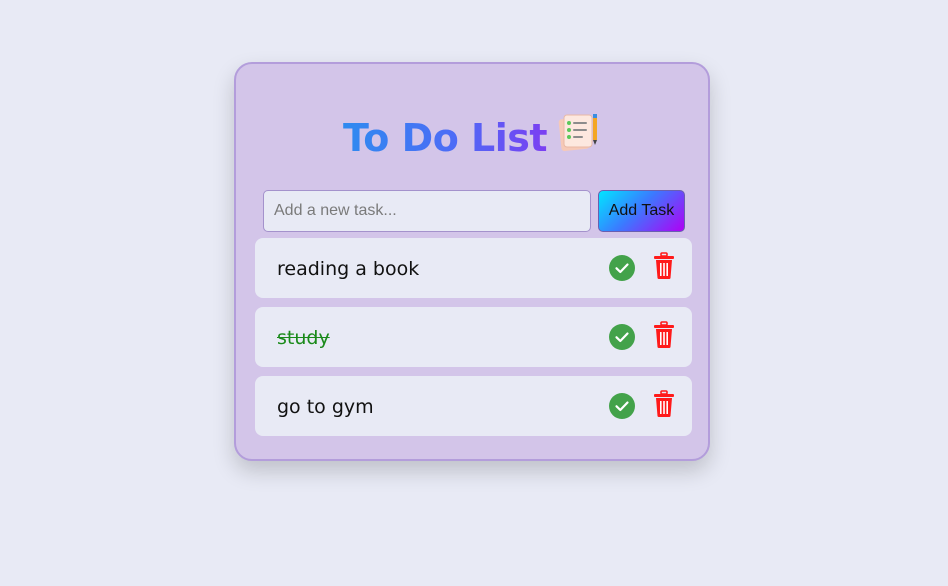  What do you see at coordinates (579, 132) in the screenshot?
I see `checklist-notepad-icon` at bounding box center [579, 132].